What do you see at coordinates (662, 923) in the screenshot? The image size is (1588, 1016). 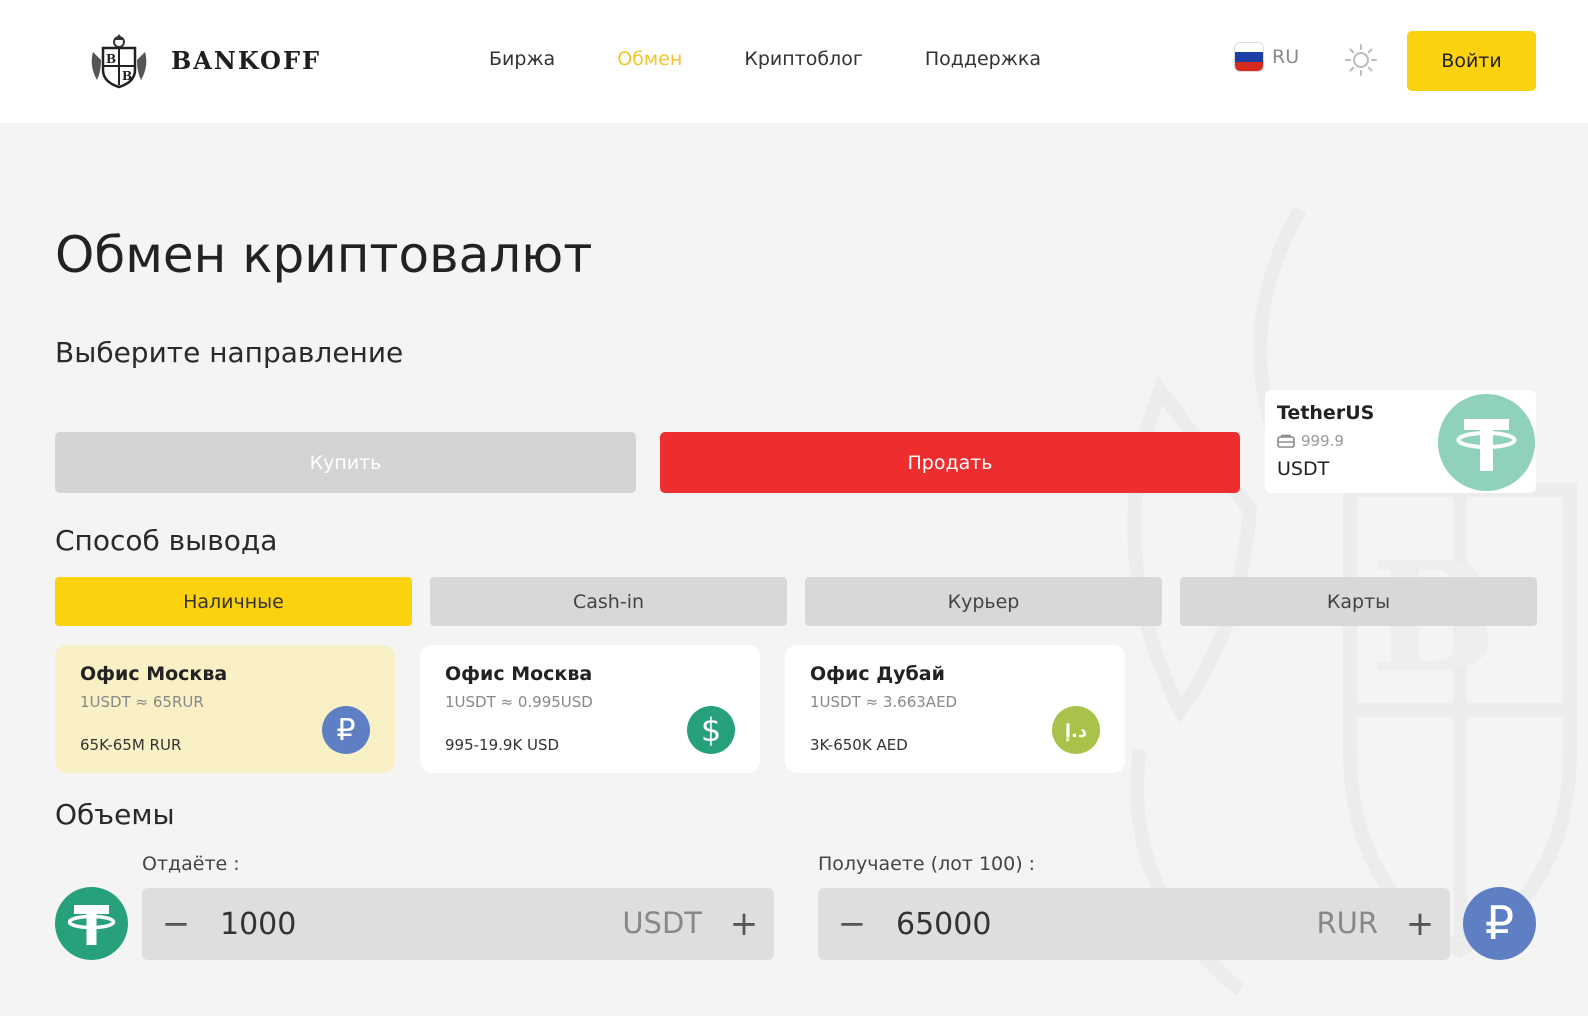 I see `give-unit: USDT` at bounding box center [662, 923].